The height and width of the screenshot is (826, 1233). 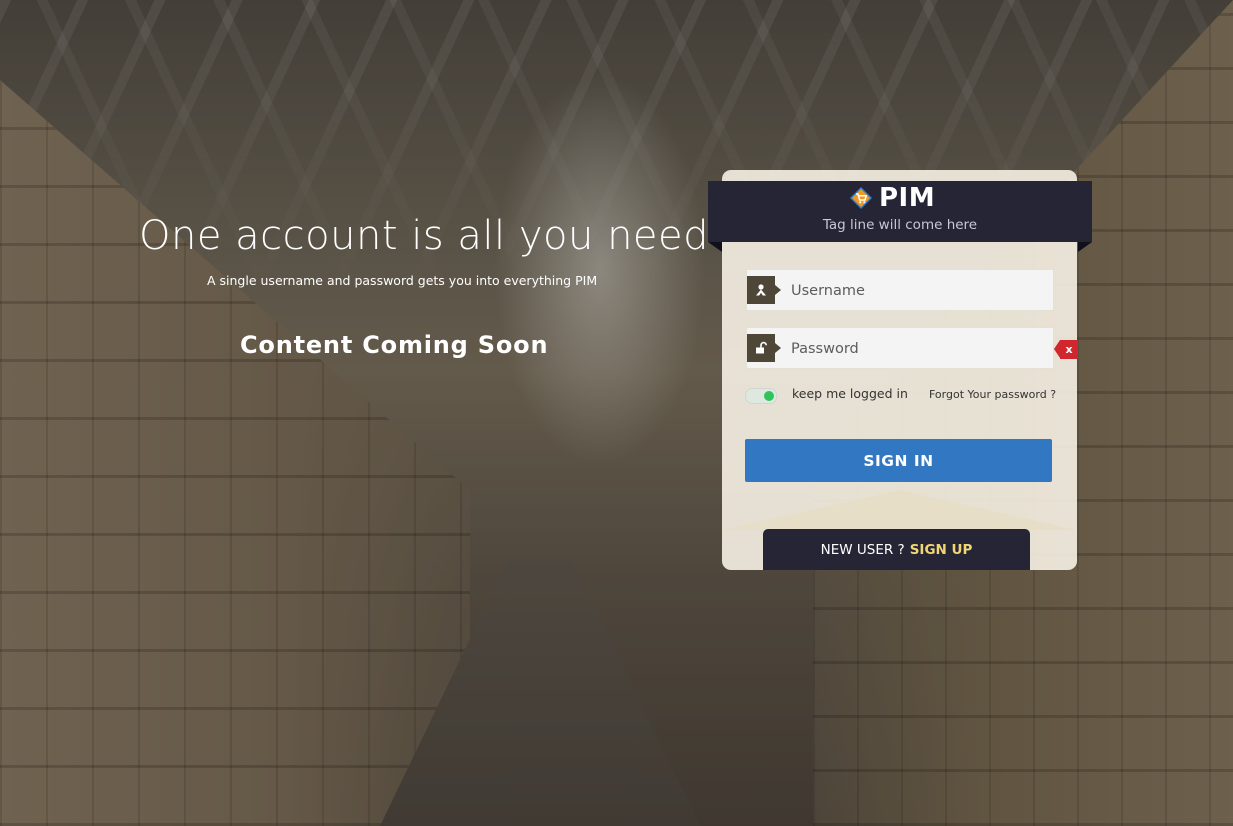 What do you see at coordinates (394, 345) in the screenshot?
I see `content-coming-soon: Content Coming Soon` at bounding box center [394, 345].